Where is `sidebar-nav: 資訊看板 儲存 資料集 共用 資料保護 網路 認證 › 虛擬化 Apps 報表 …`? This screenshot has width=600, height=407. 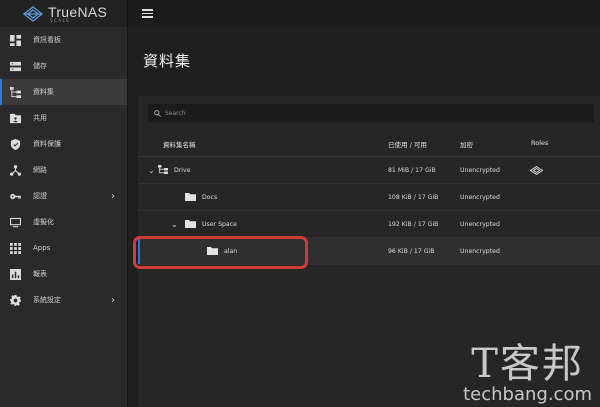
sidebar-nav: 資訊看板 儲存 資料集 共用 資料保護 網路 認證 › 虛擬化 Apps 報表 … is located at coordinates (63, 170).